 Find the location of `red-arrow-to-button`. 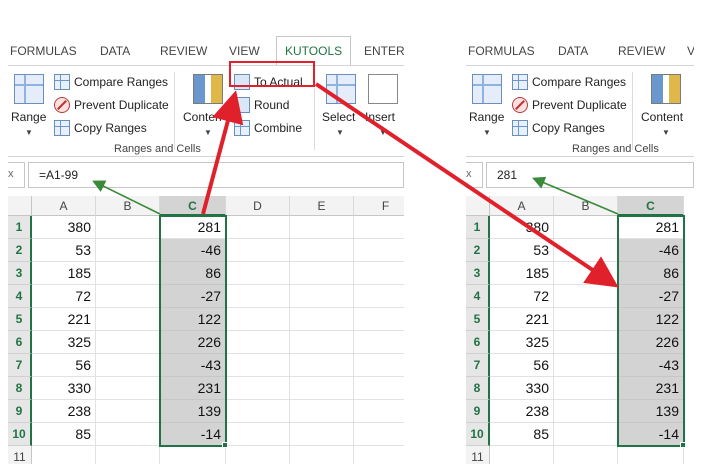

red-arrow-to-button is located at coordinates (222, 152).